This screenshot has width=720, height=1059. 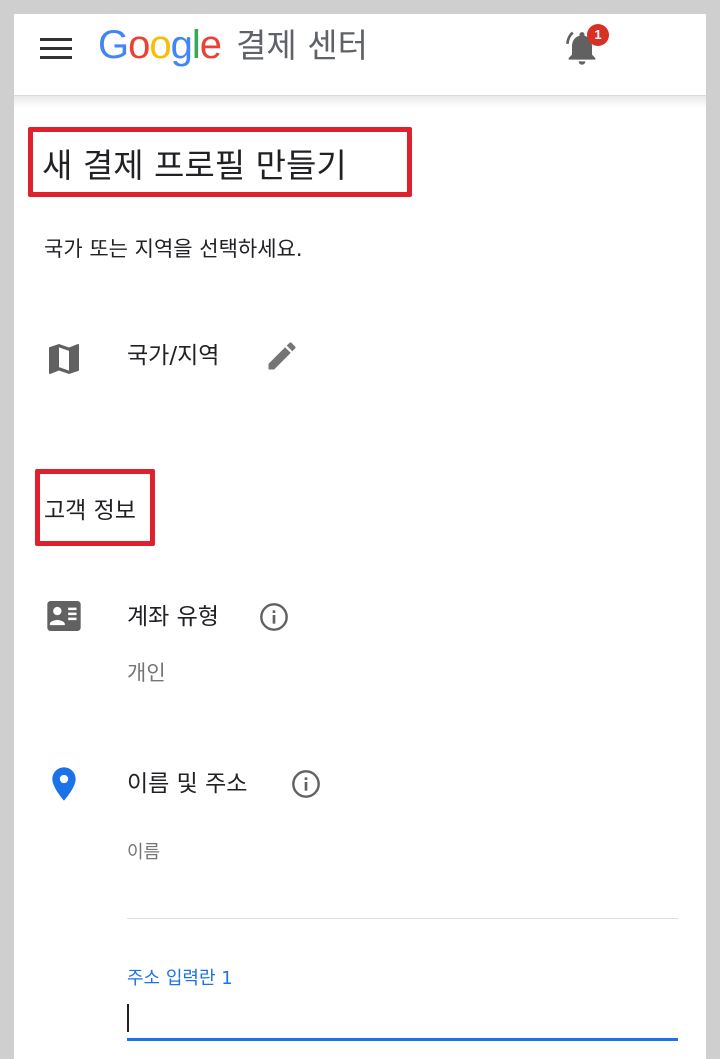 I want to click on map-icon, so click(x=64, y=359).